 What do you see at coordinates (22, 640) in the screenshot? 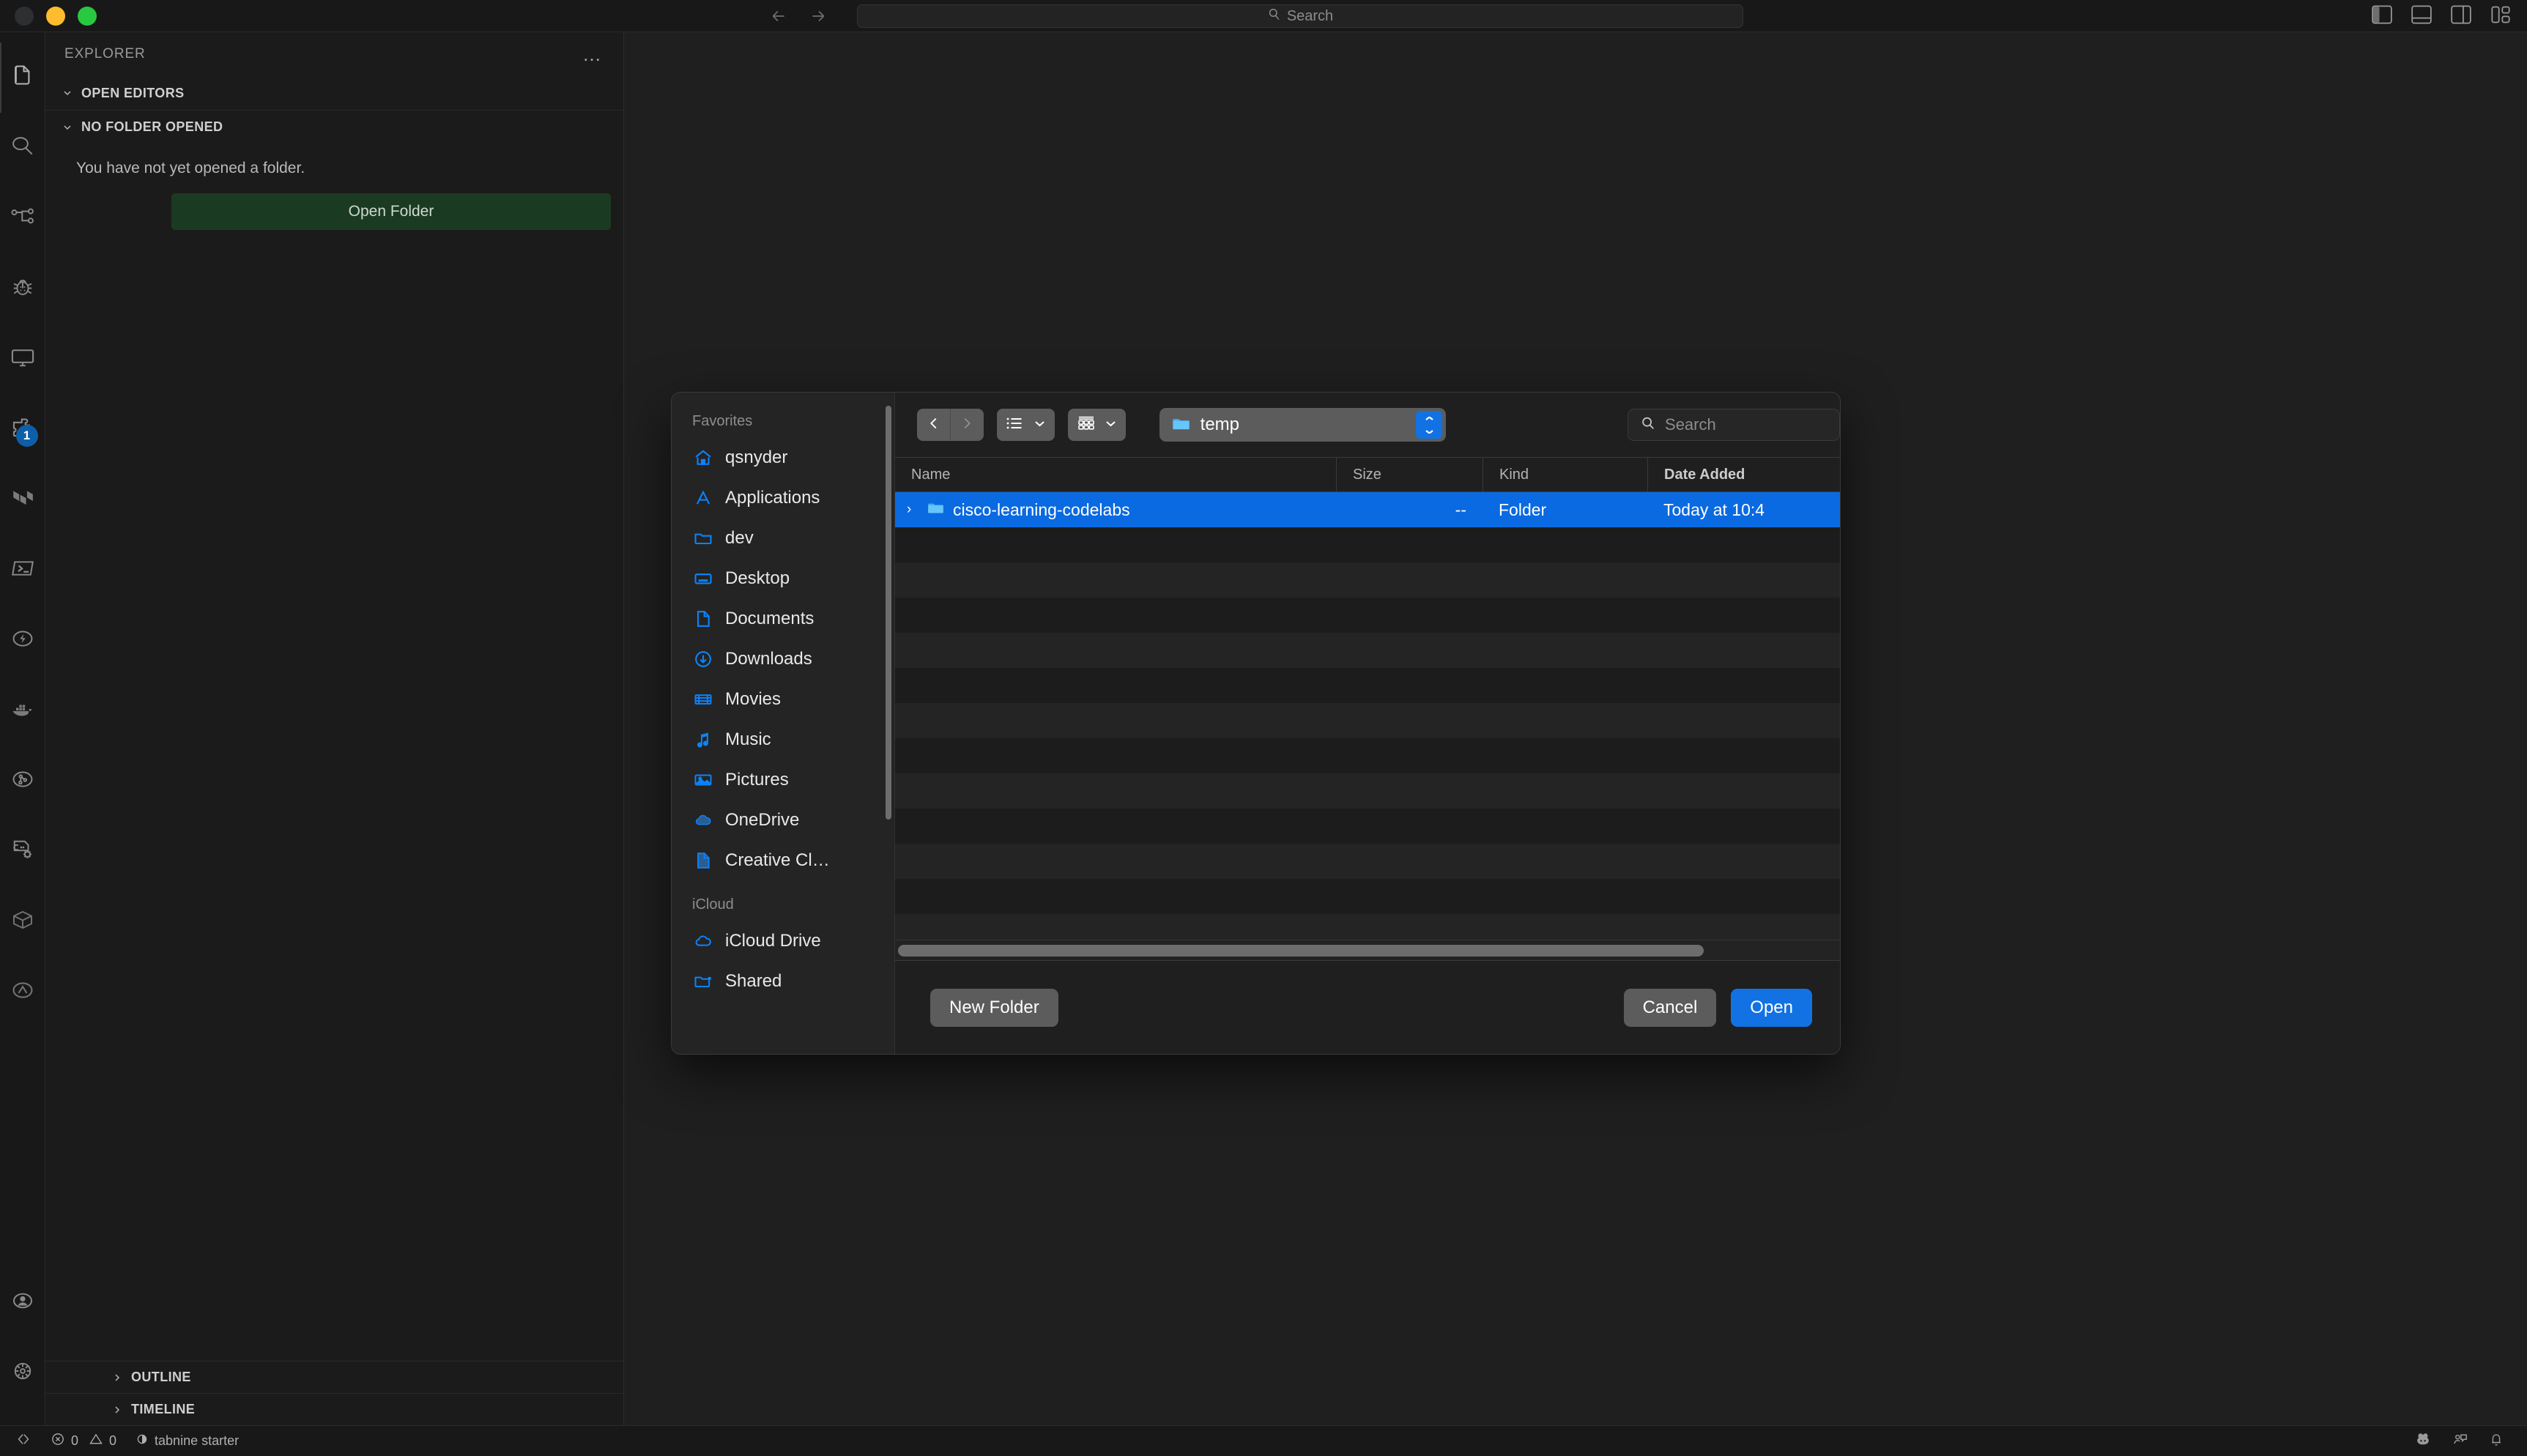
I see `sidebar-item-thunder-client` at bounding box center [22, 640].